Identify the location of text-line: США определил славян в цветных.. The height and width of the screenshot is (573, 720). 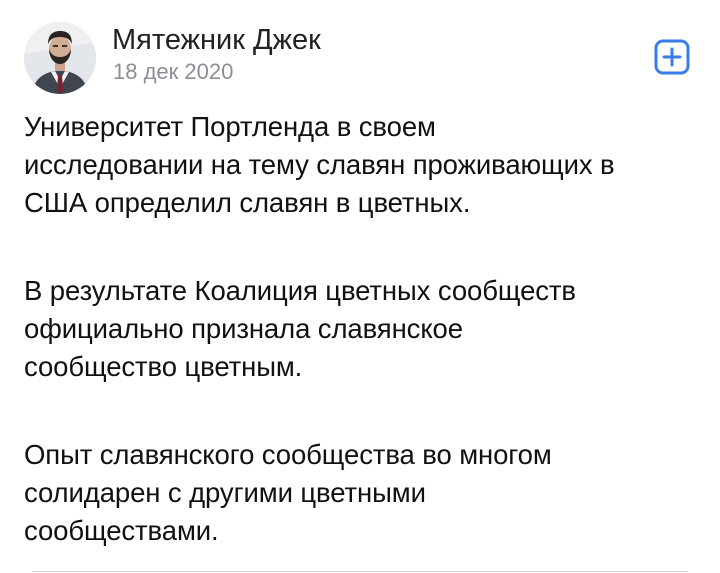
(247, 202).